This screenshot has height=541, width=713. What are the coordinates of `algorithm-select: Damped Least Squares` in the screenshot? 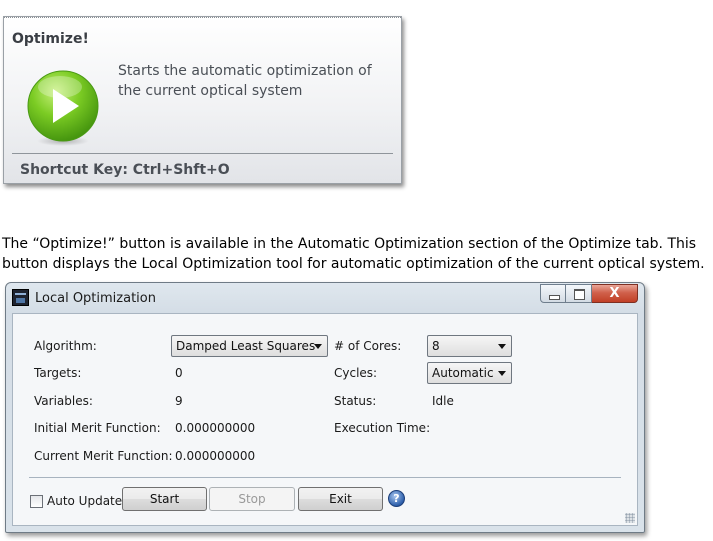 It's located at (249, 346).